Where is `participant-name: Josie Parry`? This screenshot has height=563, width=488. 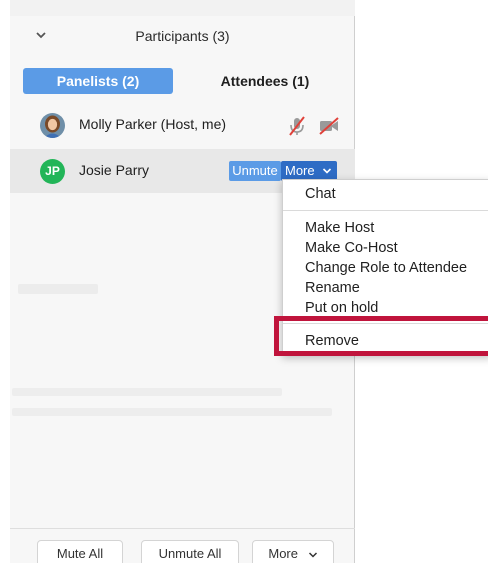
participant-name: Josie Parry is located at coordinates (114, 170).